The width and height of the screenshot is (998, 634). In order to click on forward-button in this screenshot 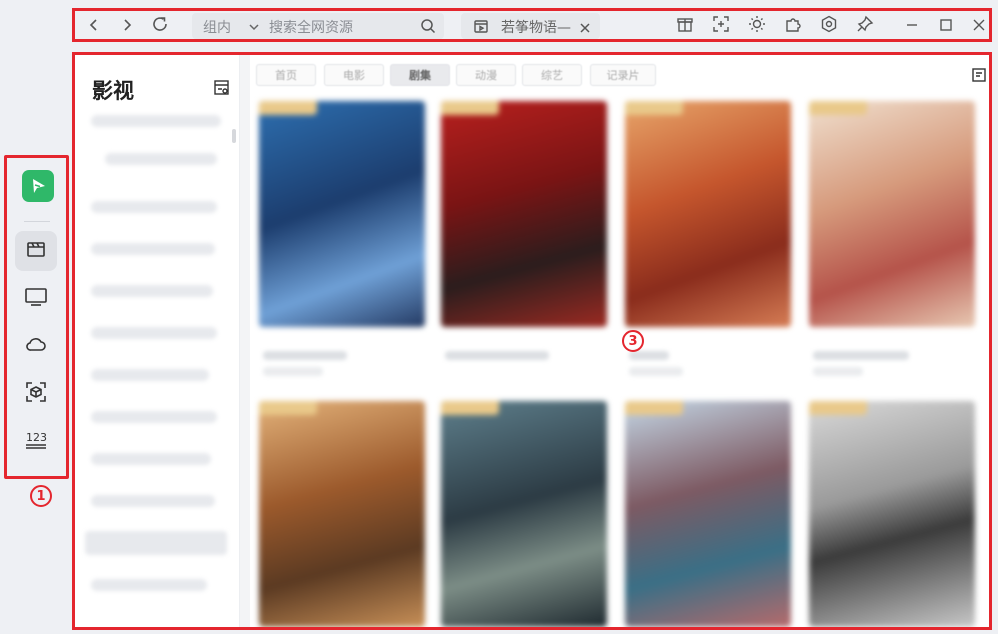, I will do `click(127, 26)`.